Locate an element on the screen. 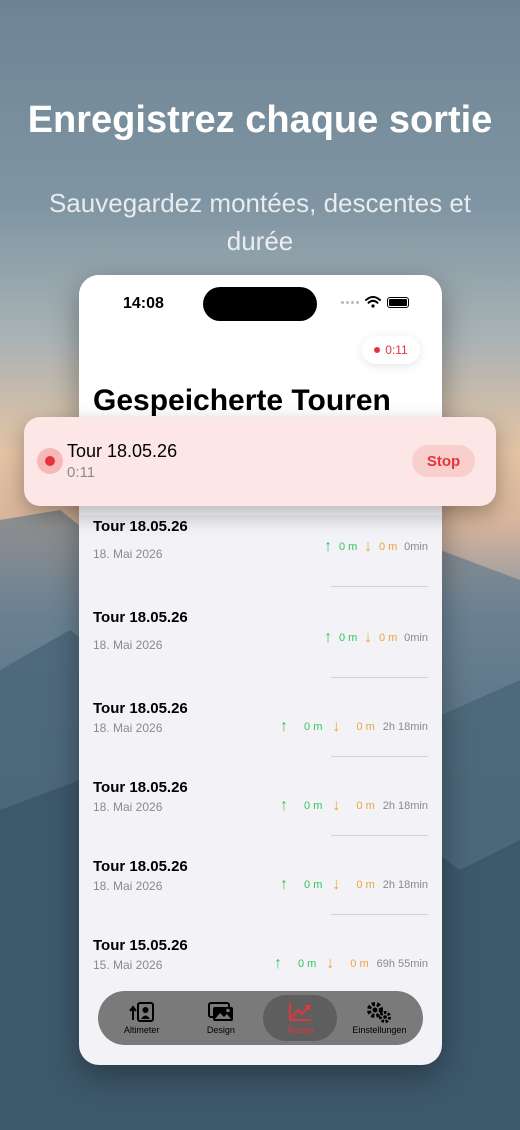  photos-icon is located at coordinates (220, 1012).